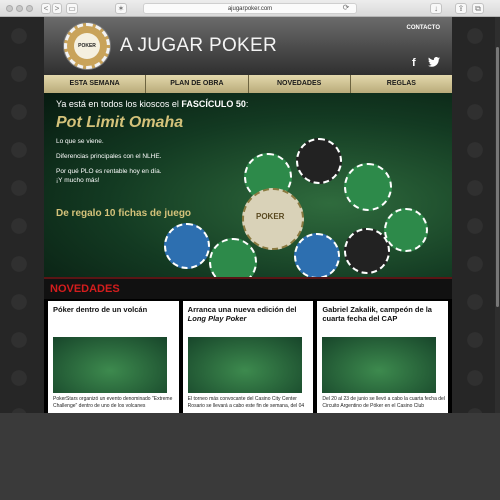 Image resolution: width=500 pixels, height=500 pixels. Describe the element at coordinates (19, 8) in the screenshot. I see `minimize-window-icon` at that location.